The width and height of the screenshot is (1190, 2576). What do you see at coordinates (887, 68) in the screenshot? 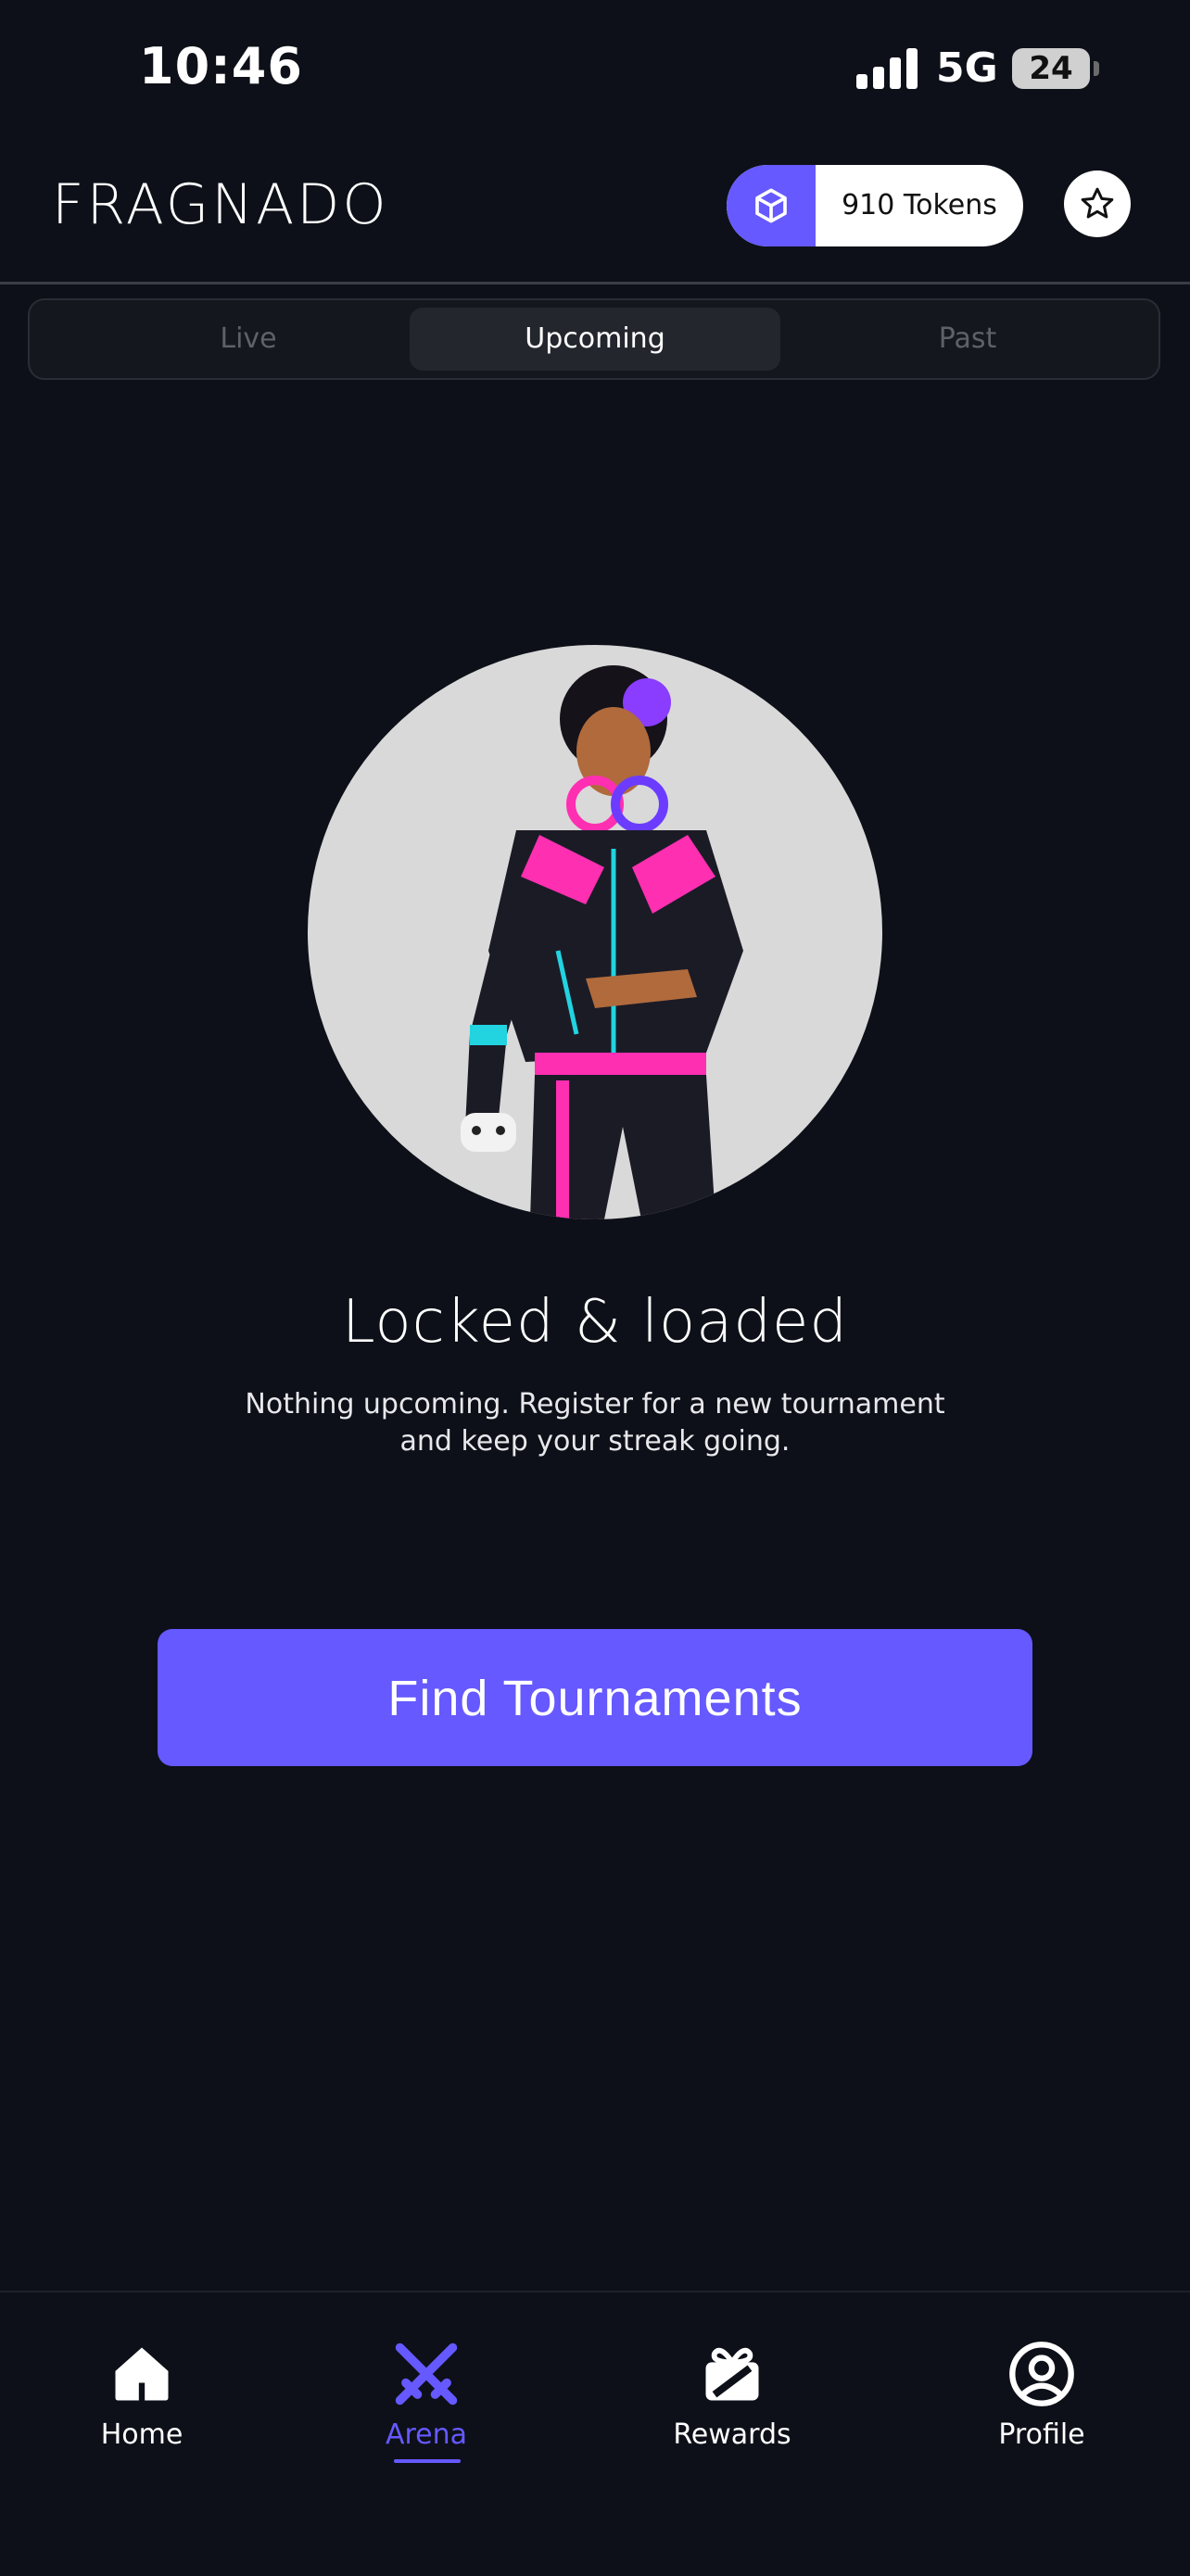
I see `cellular-signal-icon` at bounding box center [887, 68].